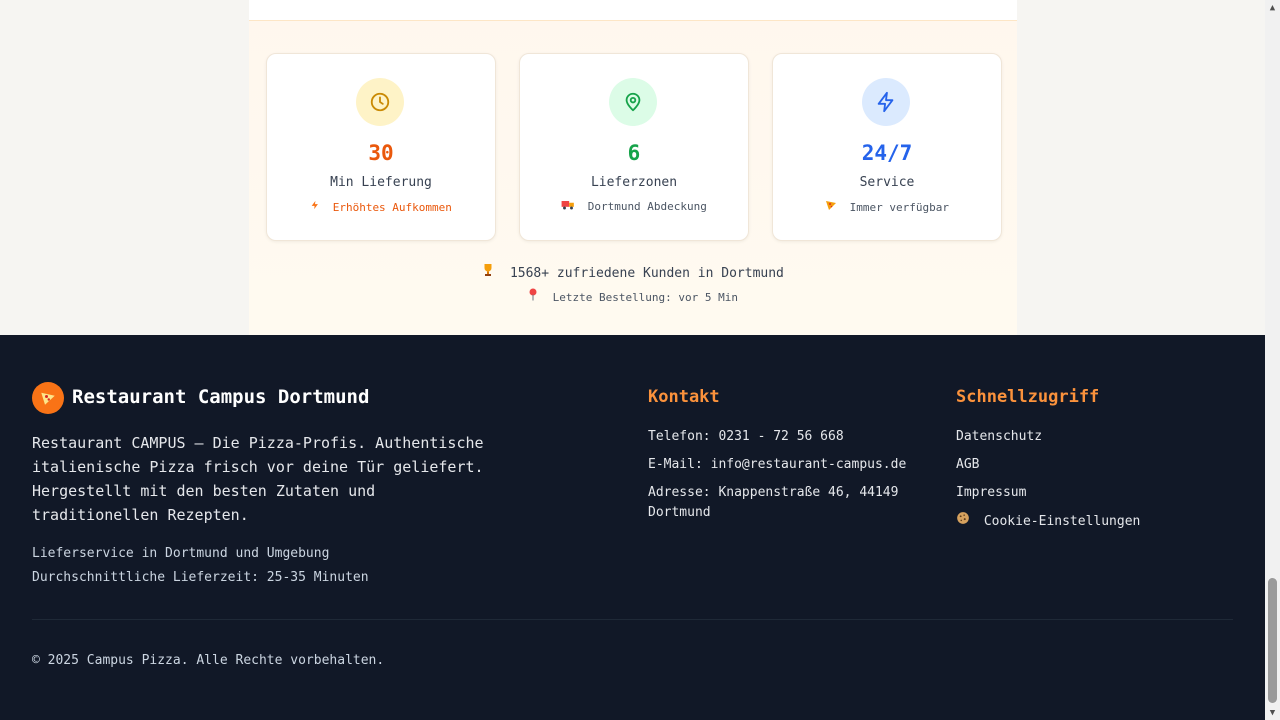 Image resolution: width=1280 pixels, height=720 pixels. I want to click on last-order: Letzte Bestellung: vor 5 Min, so click(633, 296).